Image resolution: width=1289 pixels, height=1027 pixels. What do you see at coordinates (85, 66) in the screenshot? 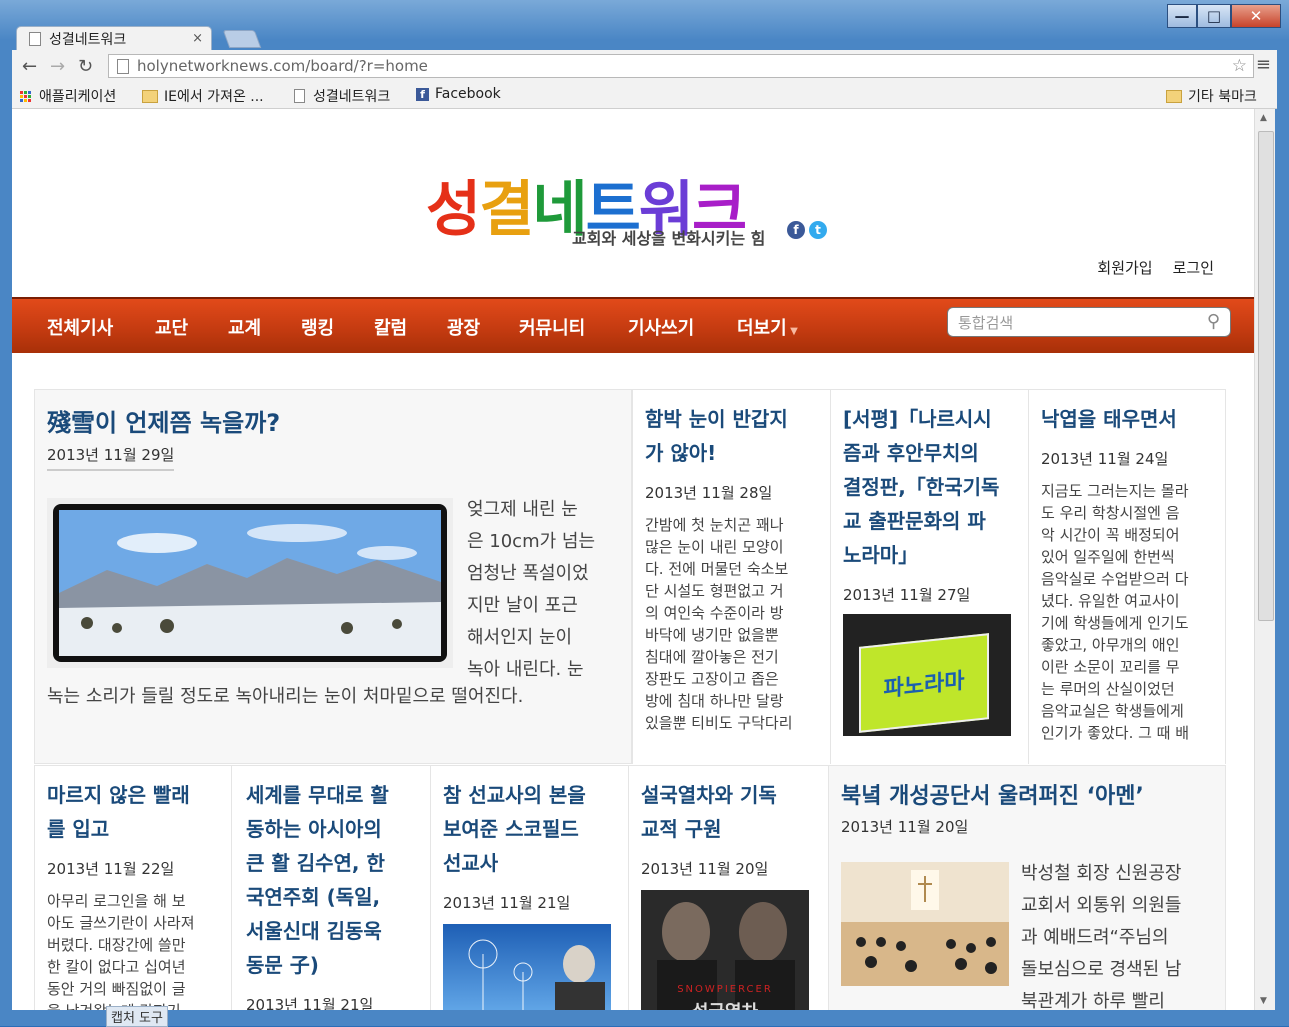
I see `reload-icon: ↻` at bounding box center [85, 66].